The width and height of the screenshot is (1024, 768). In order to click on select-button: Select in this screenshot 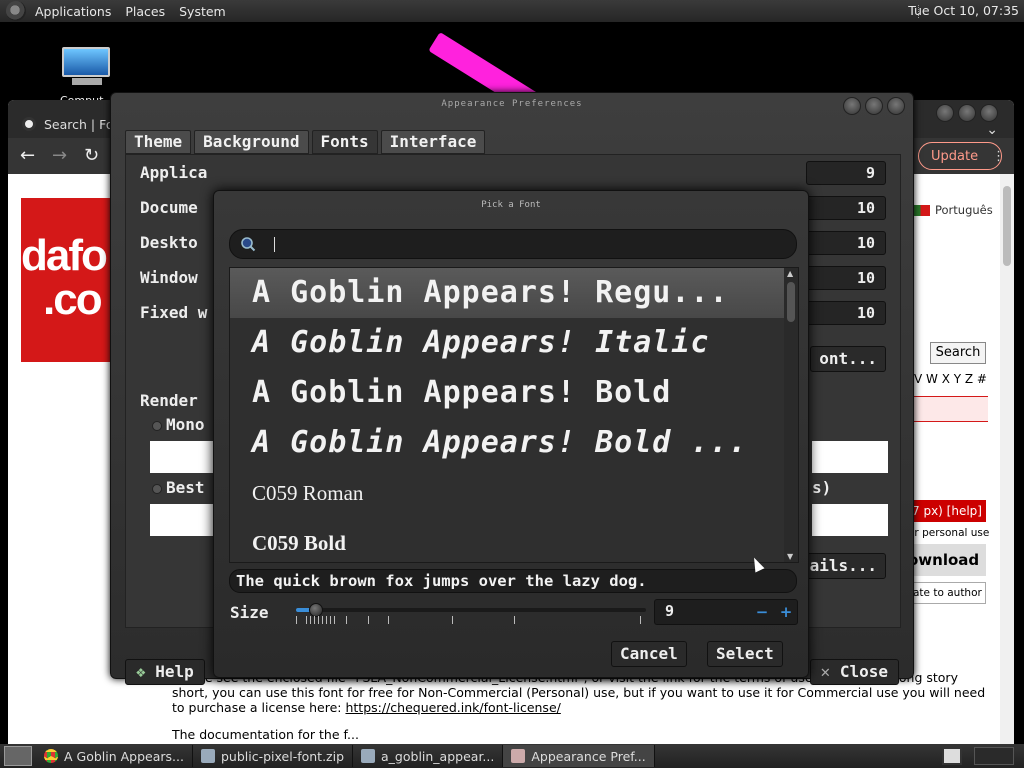, I will do `click(745, 654)`.